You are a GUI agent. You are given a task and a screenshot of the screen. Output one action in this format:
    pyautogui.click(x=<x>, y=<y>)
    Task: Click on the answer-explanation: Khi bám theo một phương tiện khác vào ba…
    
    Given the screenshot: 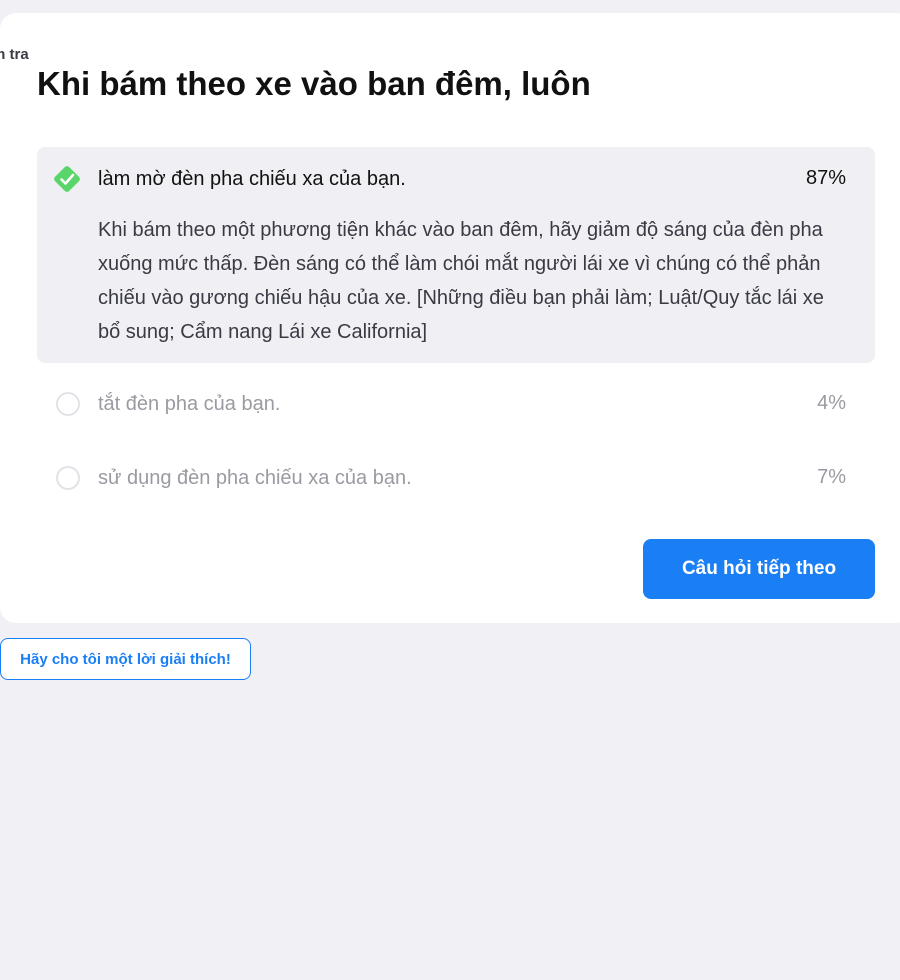 What is the action you would take?
    pyautogui.click(x=461, y=281)
    